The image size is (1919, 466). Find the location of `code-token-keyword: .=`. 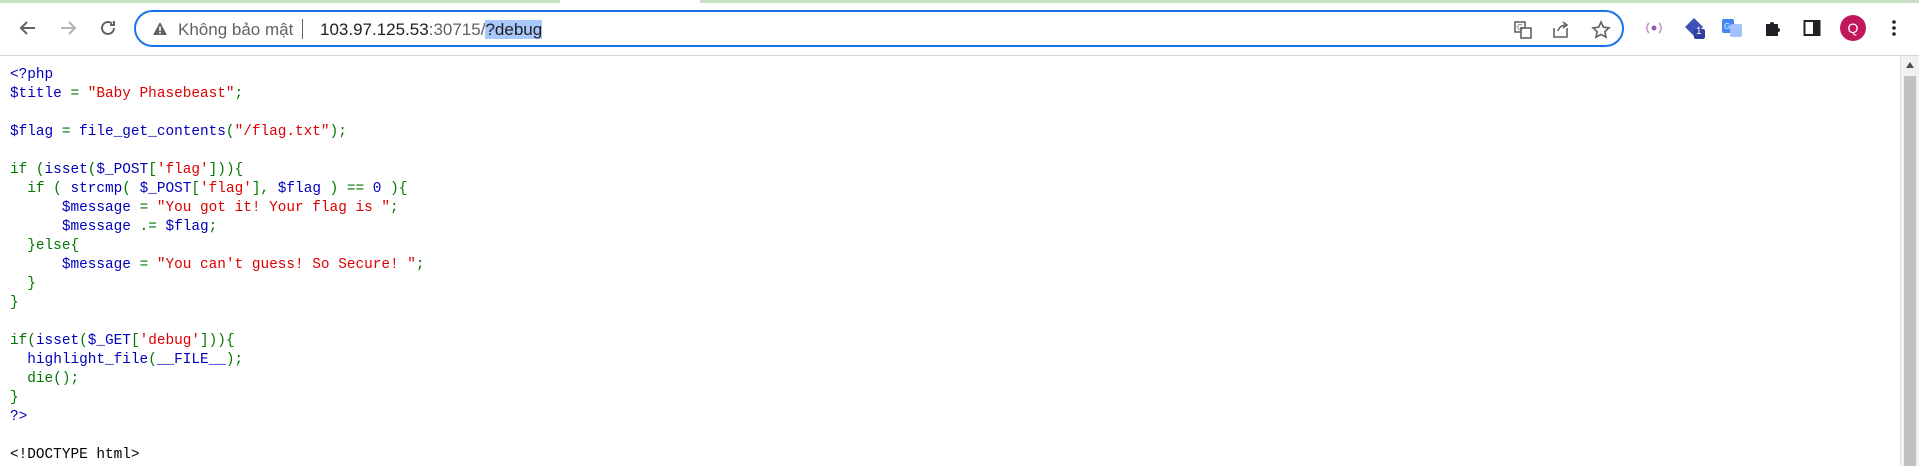

code-token-keyword: .= is located at coordinates (152, 227).